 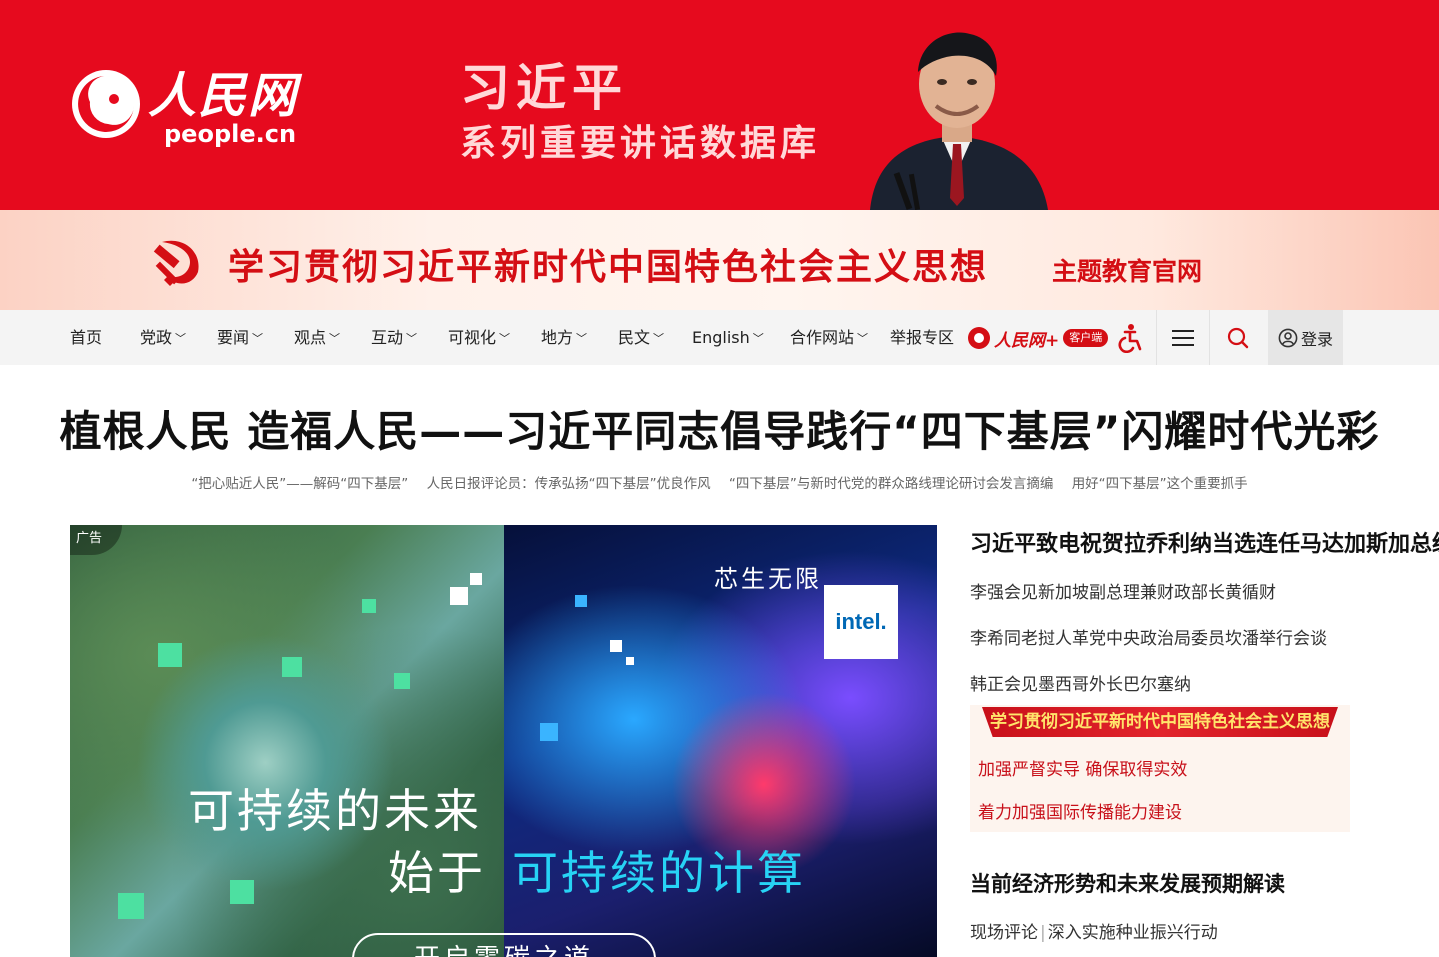 I want to click on hammer-sickle-icon, so click(x=176, y=263).